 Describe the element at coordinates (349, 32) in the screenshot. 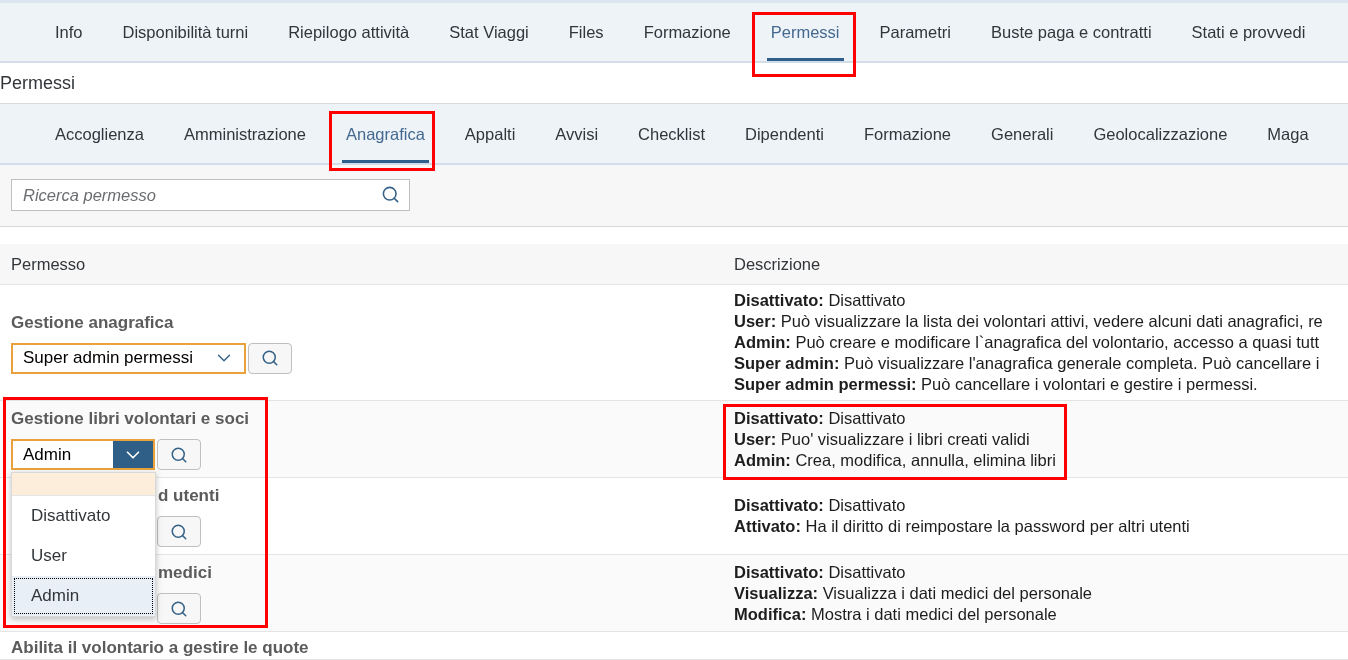

I see `tab: Riepilogo attività` at that location.